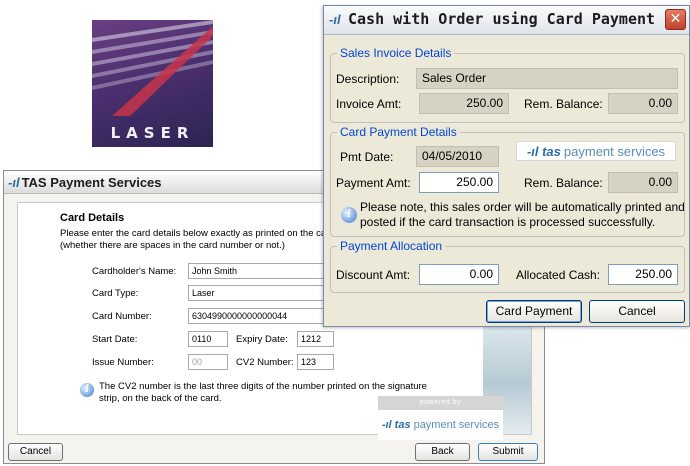 Image resolution: width=690 pixels, height=466 pixels. Describe the element at coordinates (368, 79) in the screenshot. I see `description-label: Description:` at that location.